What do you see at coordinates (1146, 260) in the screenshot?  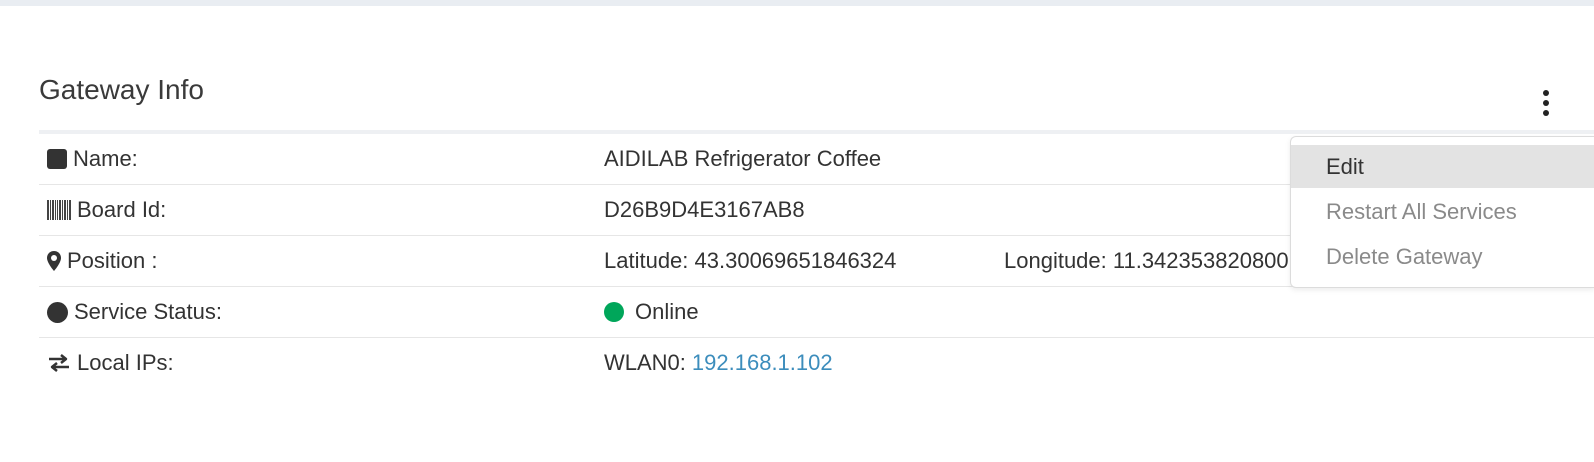 I see `longitude-value: Longitude: 11.342353820800` at bounding box center [1146, 260].